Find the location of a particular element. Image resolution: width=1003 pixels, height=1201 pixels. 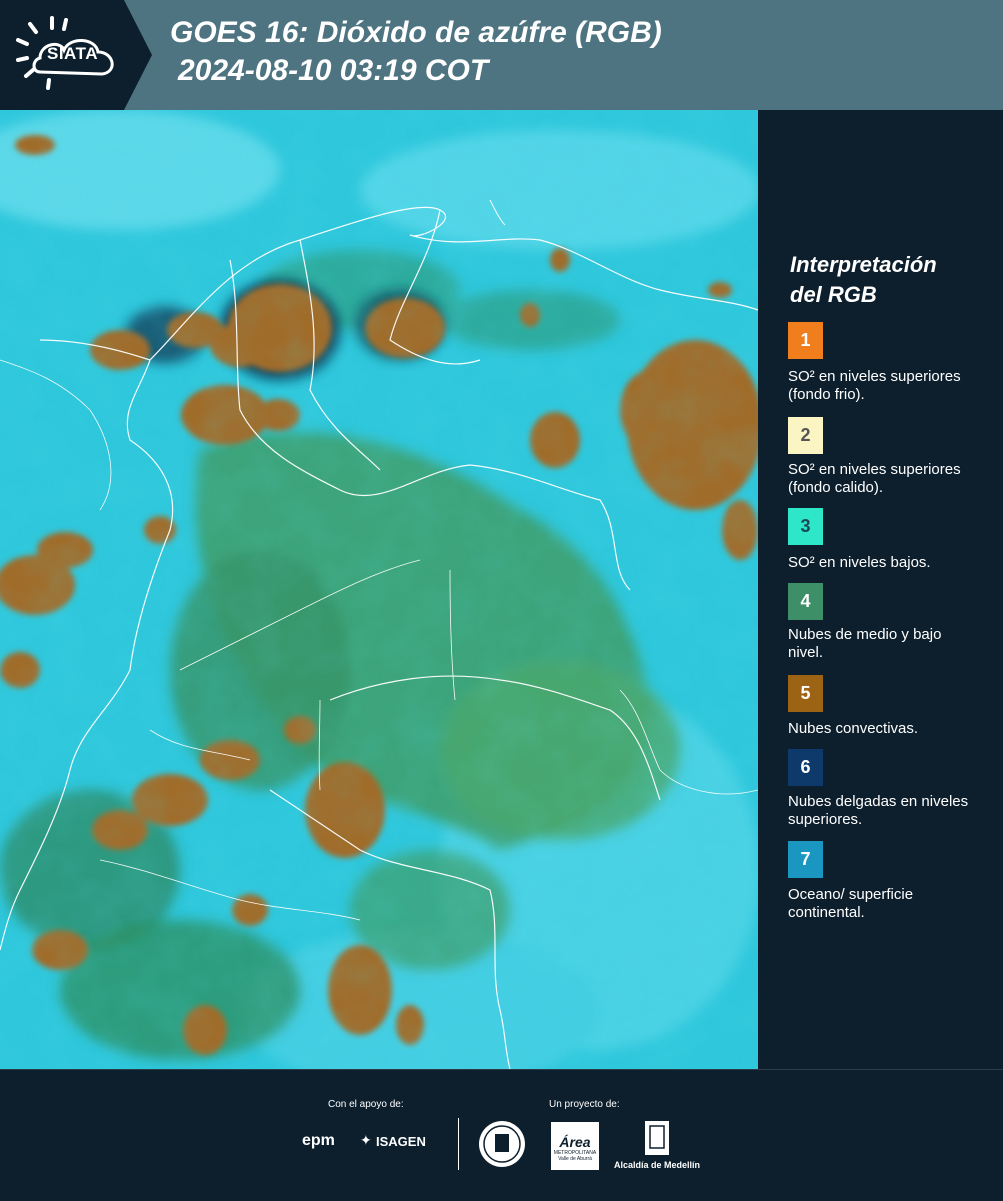

title-datetime: 2024-08-10 03:19 COT is located at coordinates (333, 70).